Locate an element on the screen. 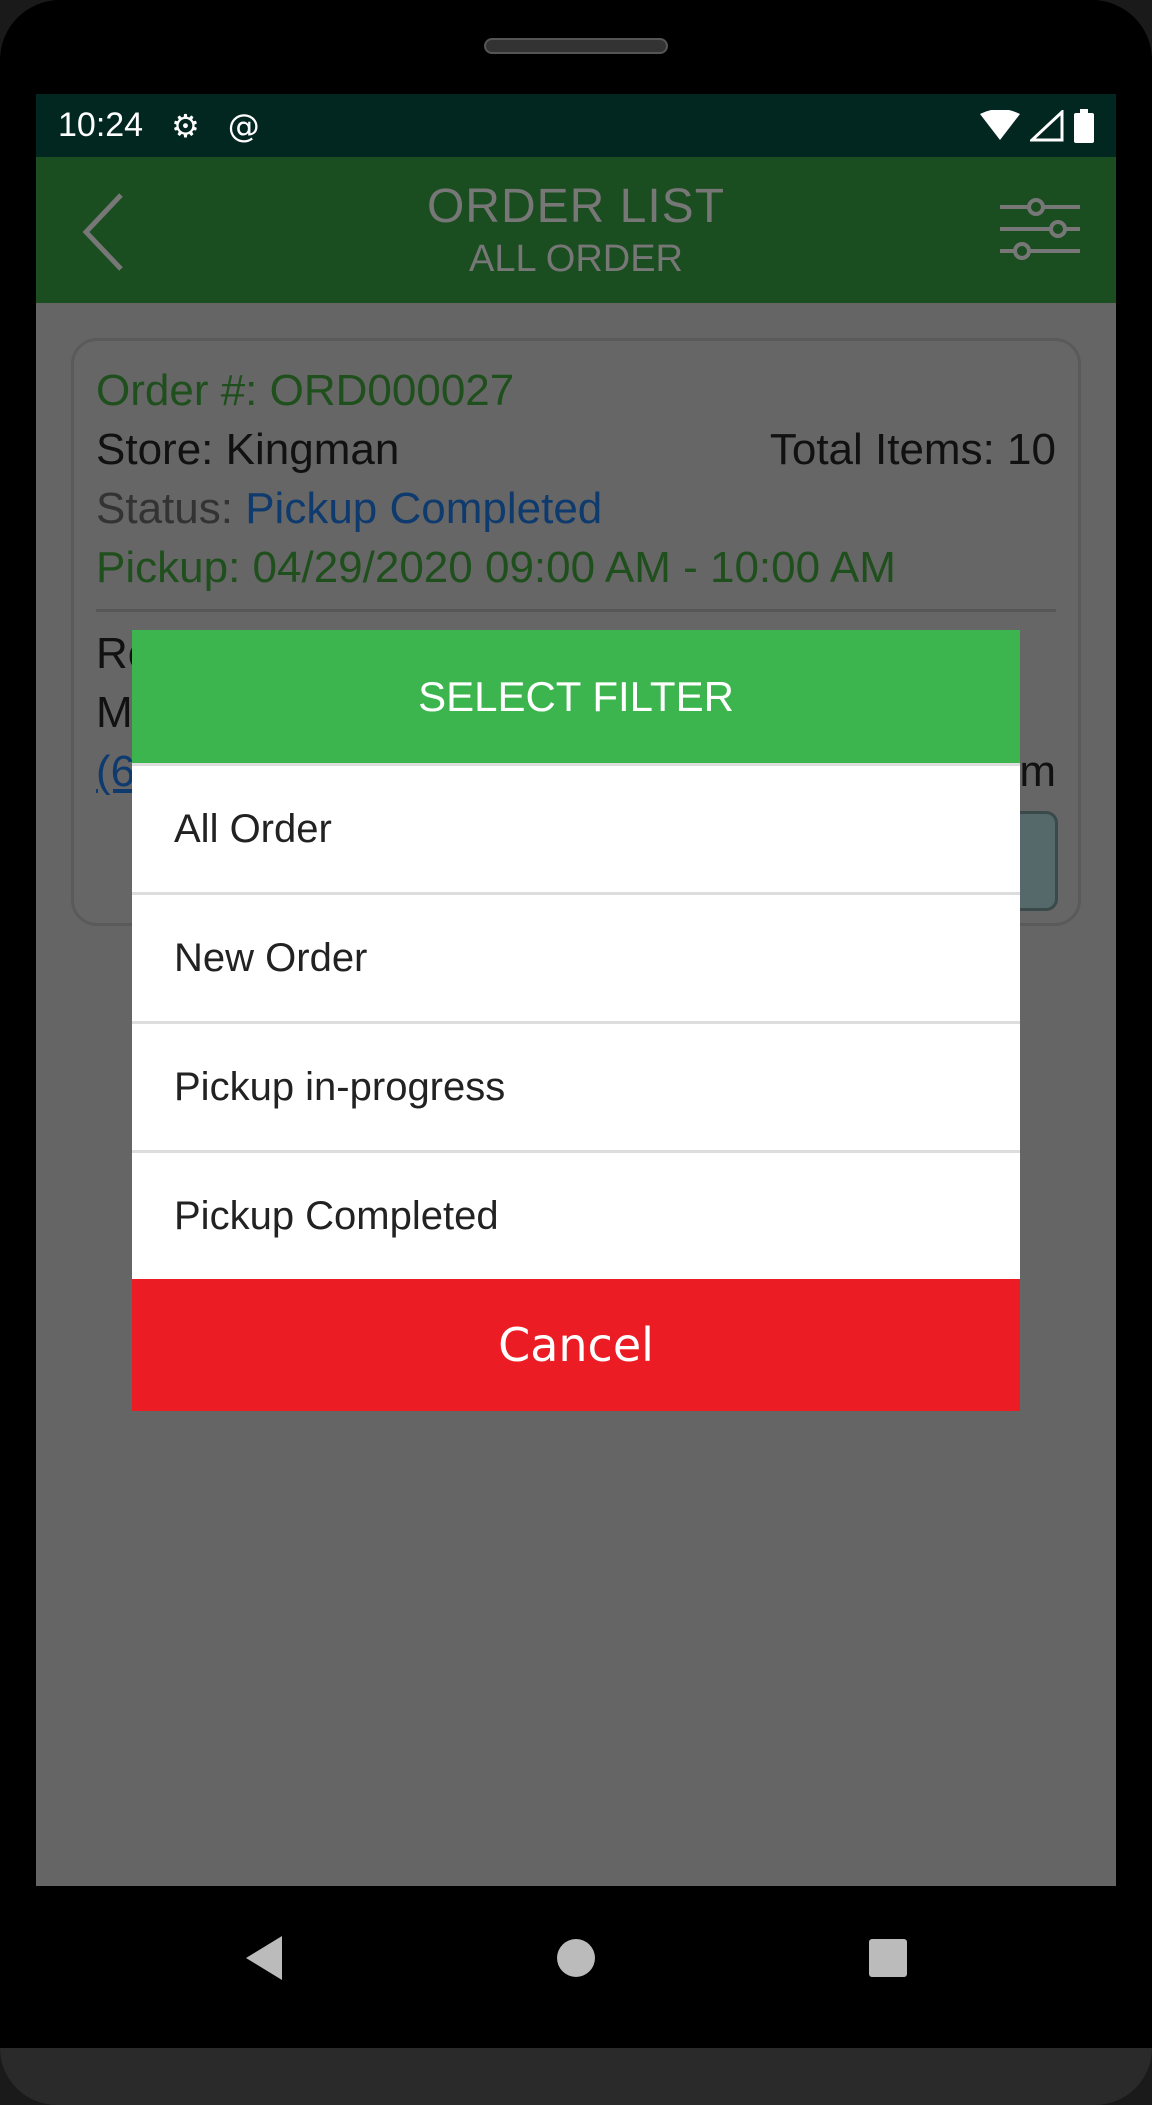 The height and width of the screenshot is (2105, 1152). wifi-icon is located at coordinates (1000, 124).